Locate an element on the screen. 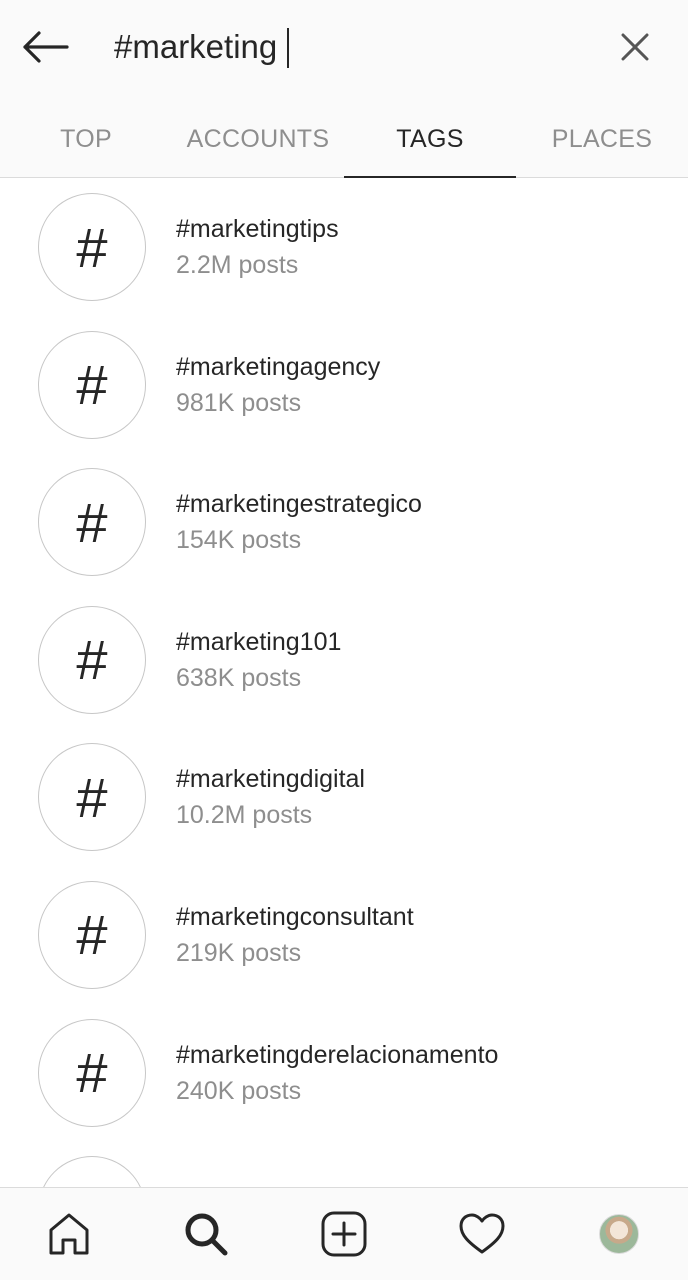  clear-search-button is located at coordinates (635, 47).